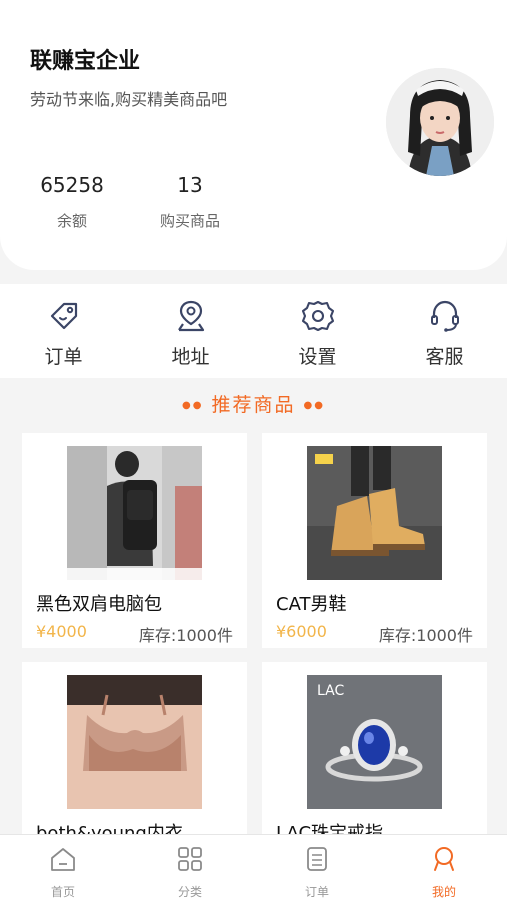  What do you see at coordinates (190, 357) in the screenshot?
I see `menu-label-address: 地址` at bounding box center [190, 357].